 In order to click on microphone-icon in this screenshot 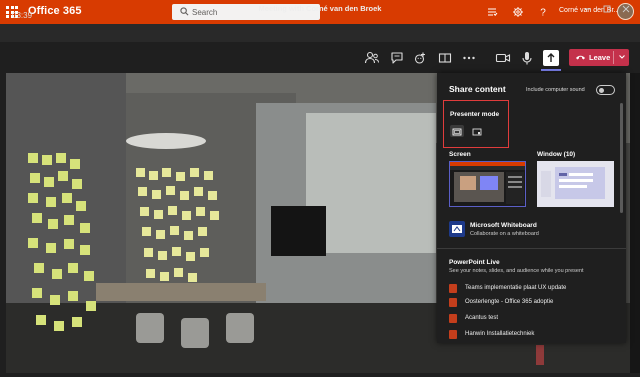, I will do `click(527, 58)`.